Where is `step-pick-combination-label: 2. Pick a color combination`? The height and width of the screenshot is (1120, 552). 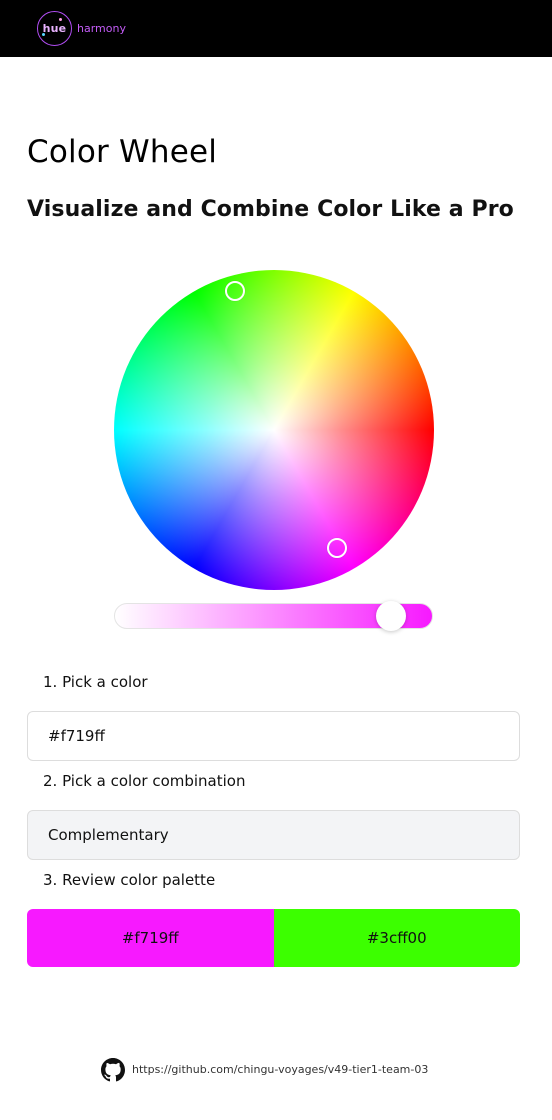 step-pick-combination-label: 2. Pick a color combination is located at coordinates (144, 781).